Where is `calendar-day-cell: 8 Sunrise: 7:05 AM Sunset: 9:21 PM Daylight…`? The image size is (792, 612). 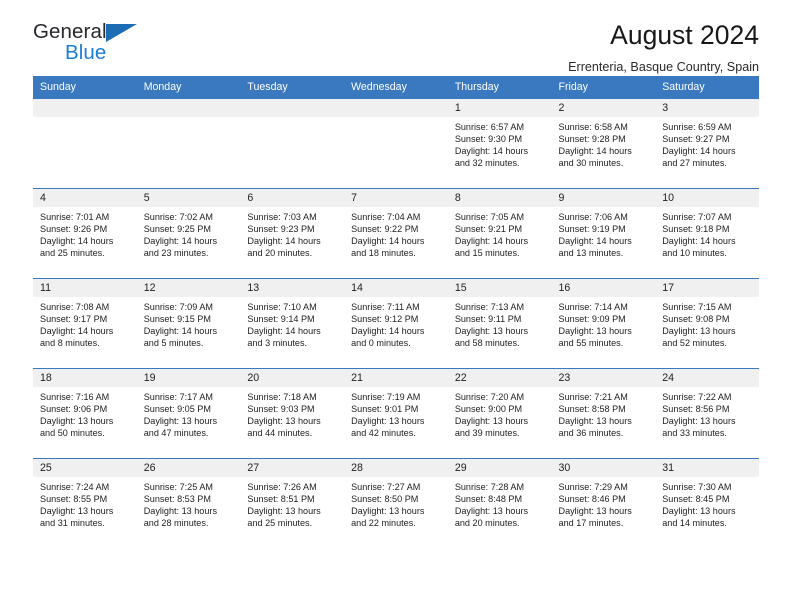
calendar-day-cell: 8 Sunrise: 7:05 AM Sunset: 9:21 PM Daylight… is located at coordinates (499, 233).